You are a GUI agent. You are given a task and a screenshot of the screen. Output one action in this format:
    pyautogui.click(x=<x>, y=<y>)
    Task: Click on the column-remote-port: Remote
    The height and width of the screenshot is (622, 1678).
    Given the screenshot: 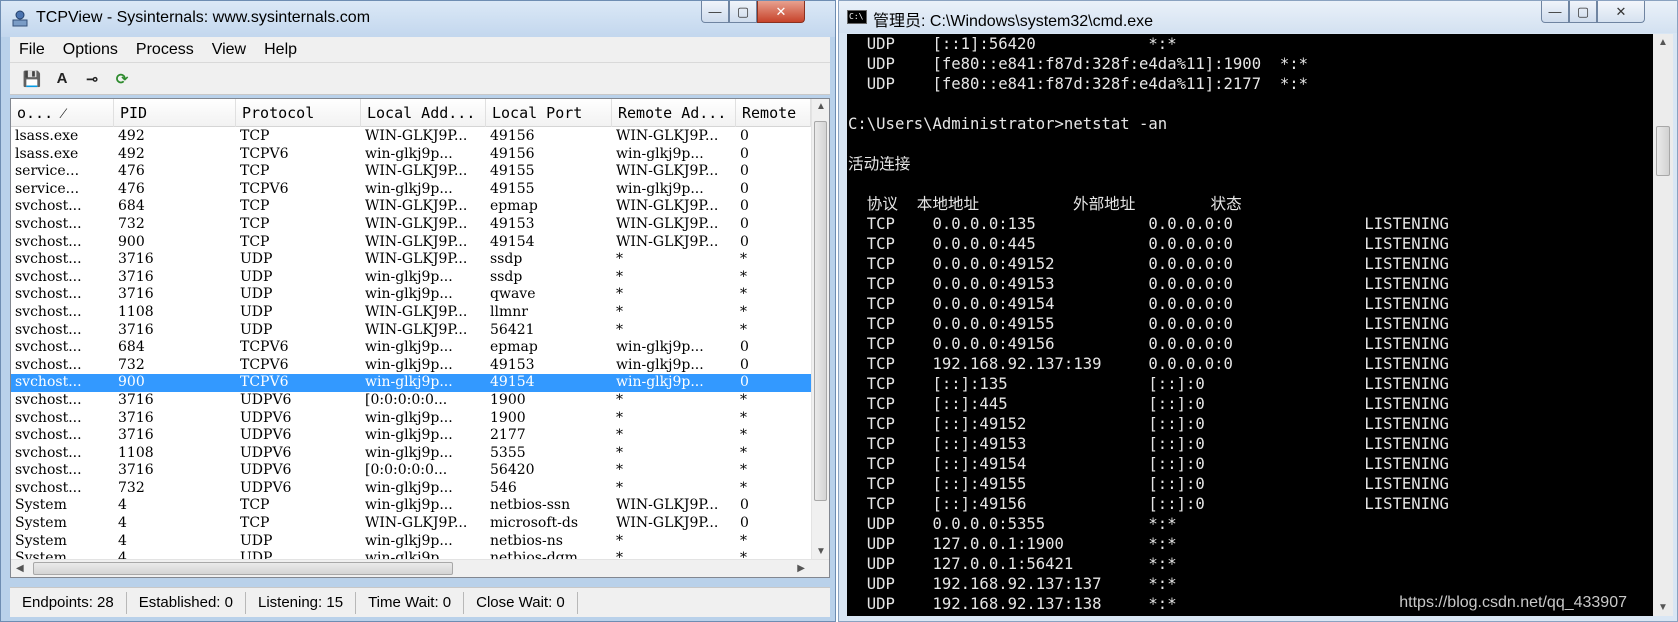 What is the action you would take?
    pyautogui.click(x=773, y=113)
    